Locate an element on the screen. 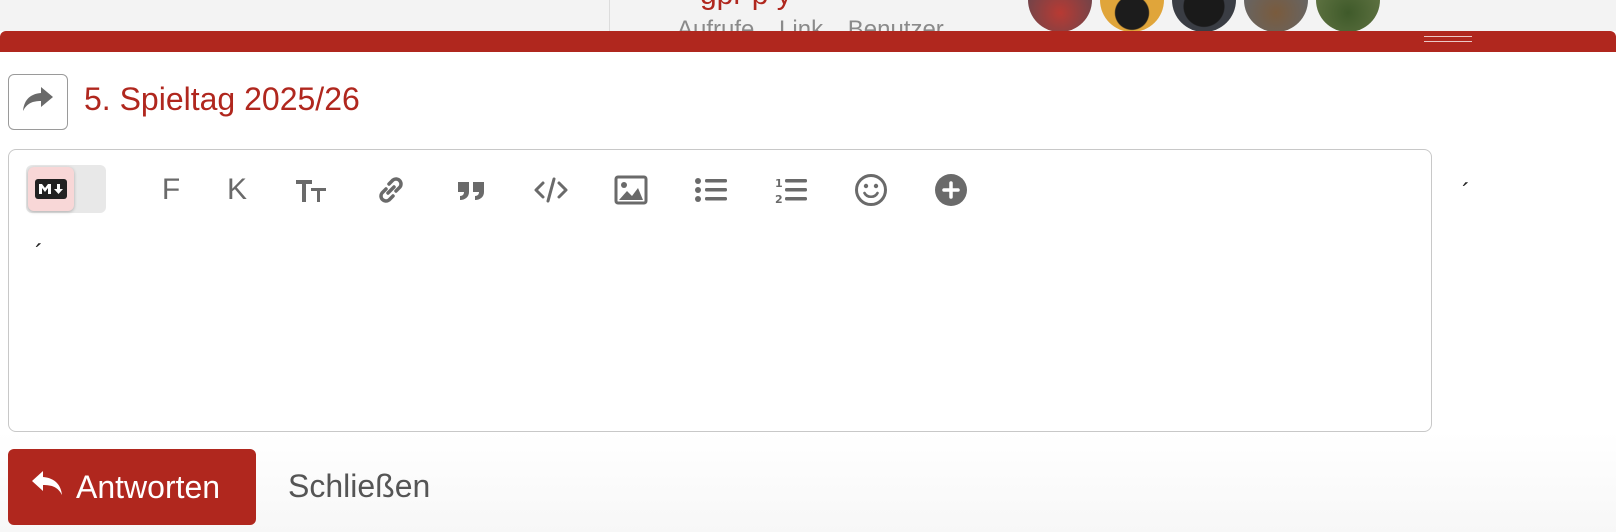 The image size is (1616, 532). divider is located at coordinates (609, 16).